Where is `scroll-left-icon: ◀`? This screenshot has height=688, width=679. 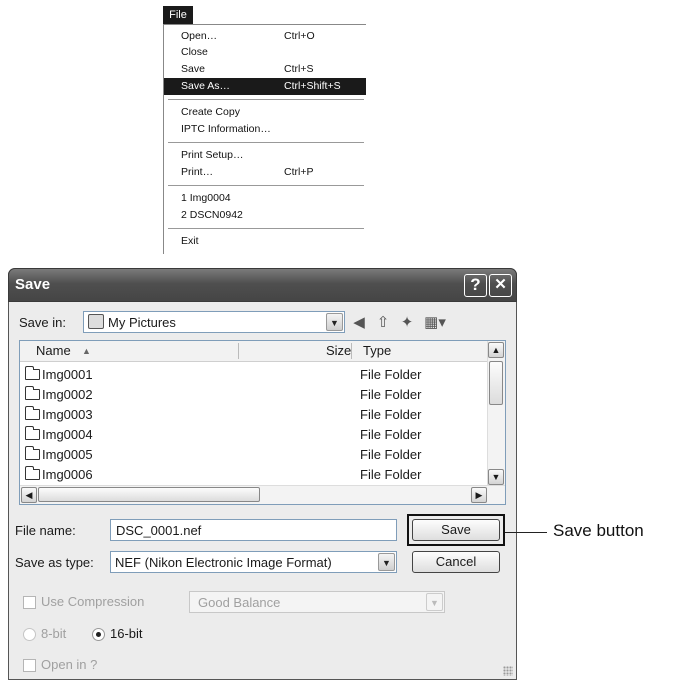
scroll-left-icon: ◀ is located at coordinates (29, 495).